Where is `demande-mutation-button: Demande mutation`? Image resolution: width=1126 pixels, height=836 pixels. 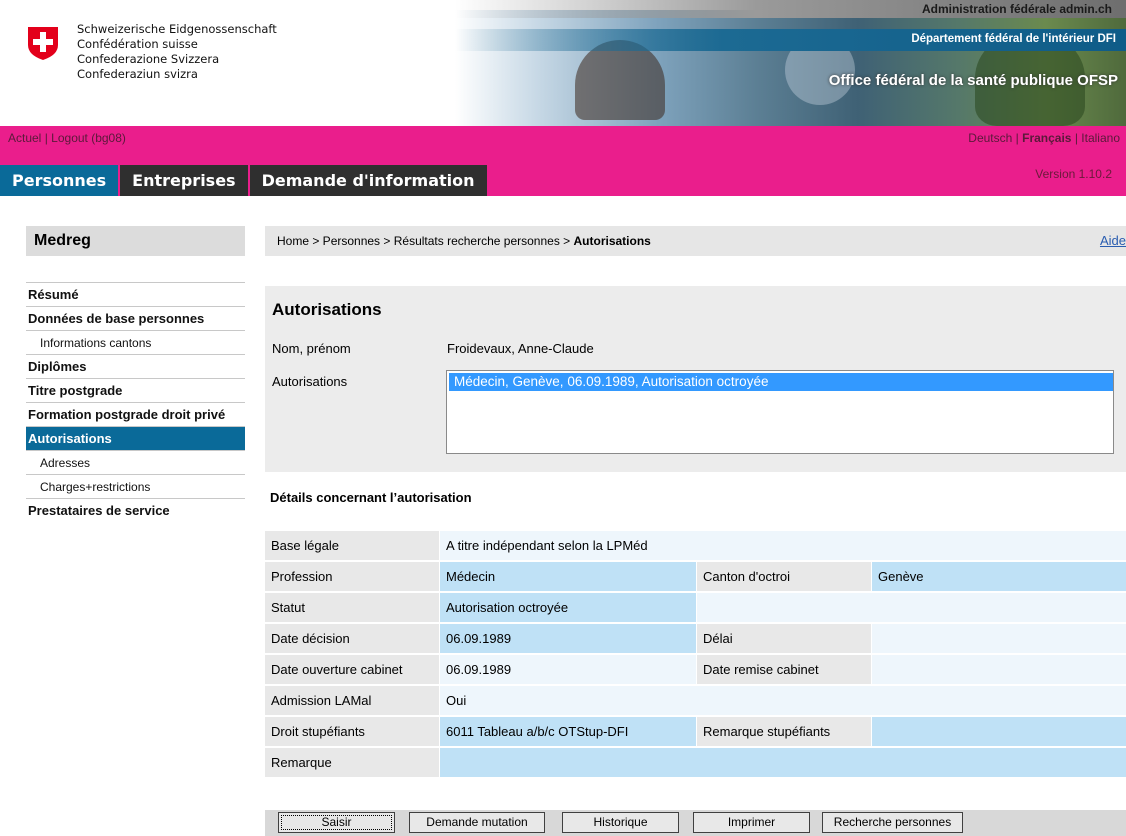 demande-mutation-button: Demande mutation is located at coordinates (477, 822).